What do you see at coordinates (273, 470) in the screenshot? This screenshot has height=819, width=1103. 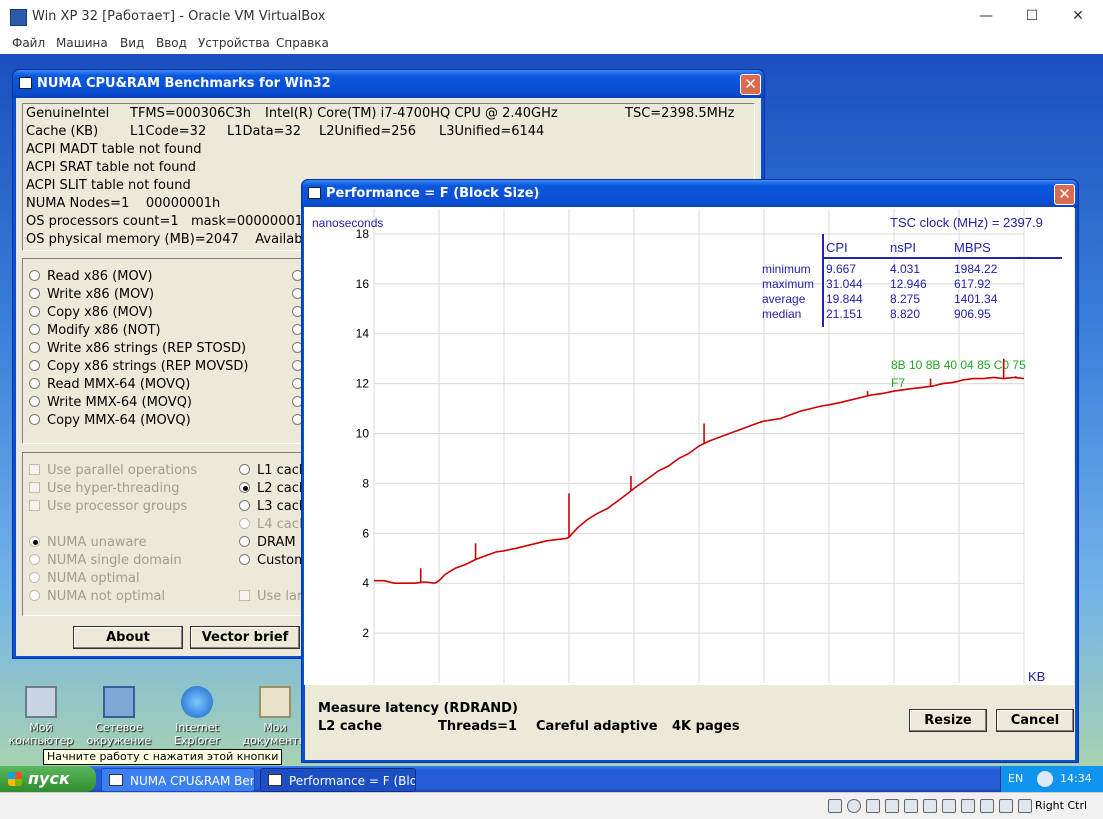 I see `target-l1-radio: L1 cach` at bounding box center [273, 470].